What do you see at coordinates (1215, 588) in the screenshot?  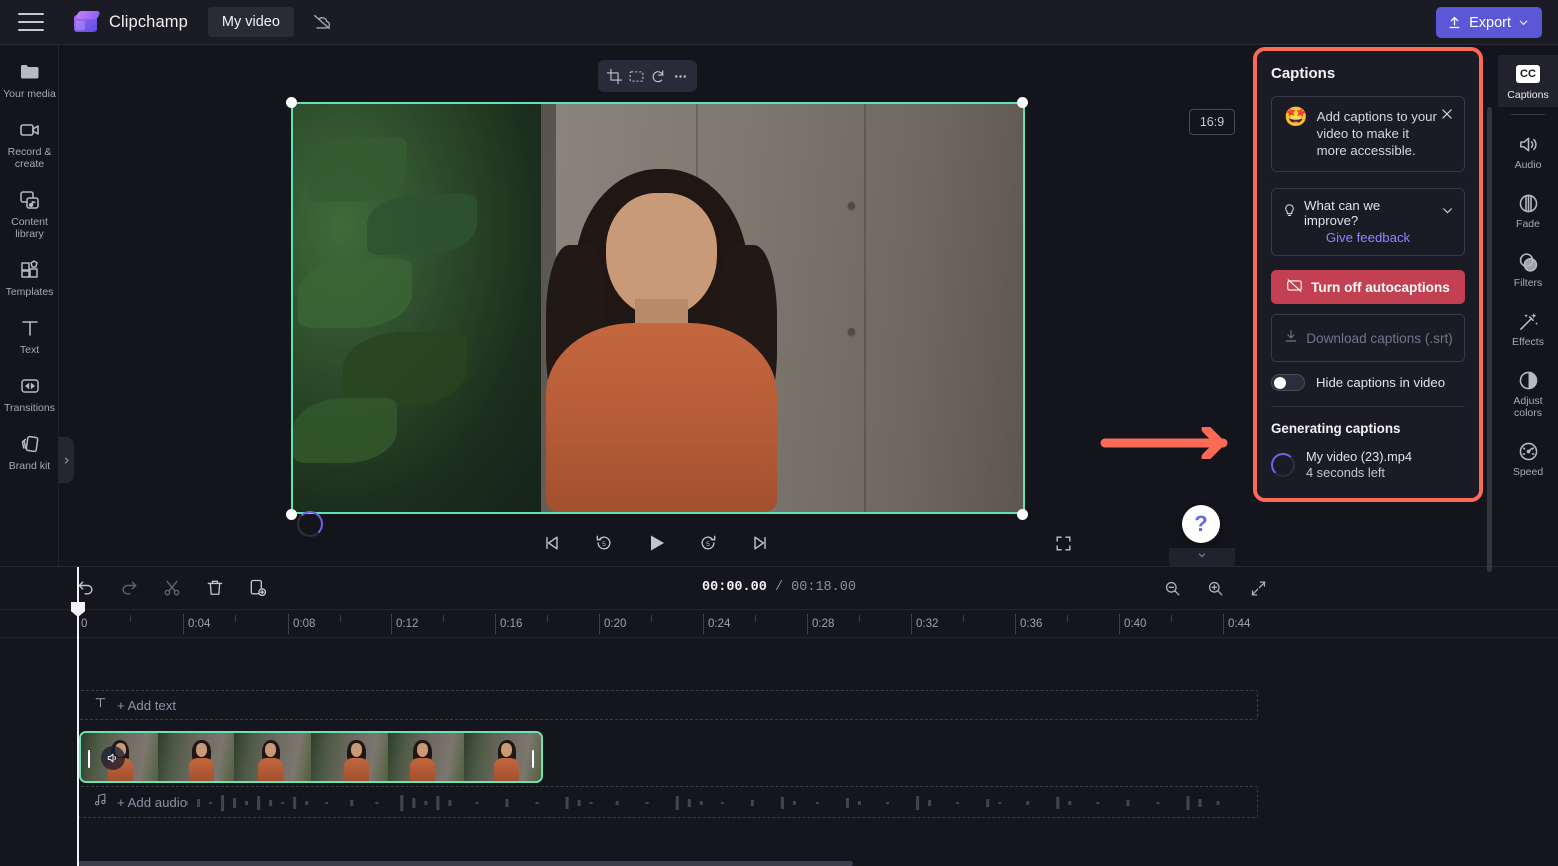 I see `zoom-in-icon` at bounding box center [1215, 588].